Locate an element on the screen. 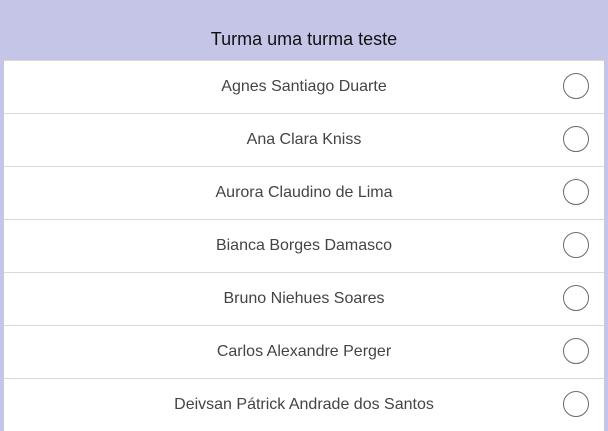 This screenshot has height=431, width=608. student-name: Bianca Borges Damasco is located at coordinates (304, 245).